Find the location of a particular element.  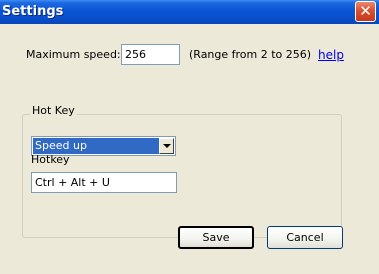

chevron-down-icon is located at coordinates (166, 146).